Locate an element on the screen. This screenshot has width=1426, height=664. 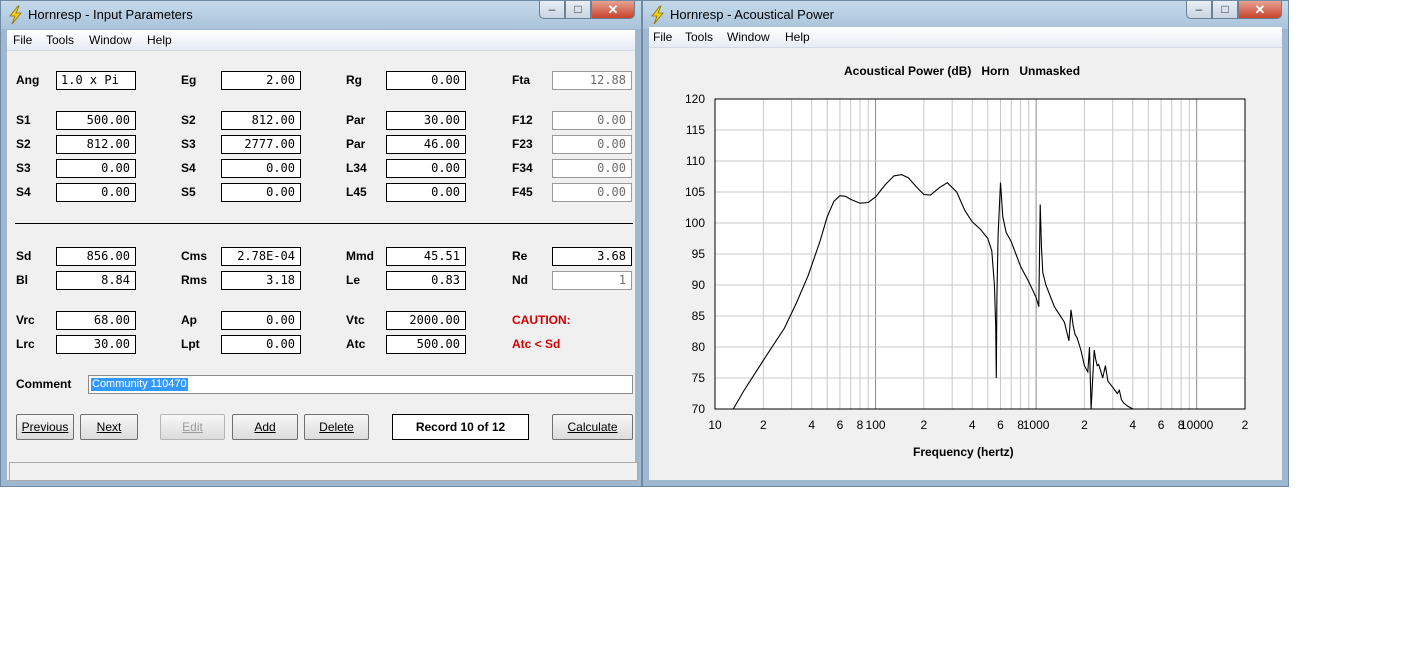
param-label: Ap is located at coordinates (189, 320).